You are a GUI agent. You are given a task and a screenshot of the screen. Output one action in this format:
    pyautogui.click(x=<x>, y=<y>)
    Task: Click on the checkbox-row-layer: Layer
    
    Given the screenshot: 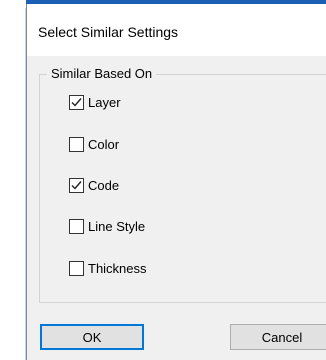 What is the action you would take?
    pyautogui.click(x=95, y=102)
    